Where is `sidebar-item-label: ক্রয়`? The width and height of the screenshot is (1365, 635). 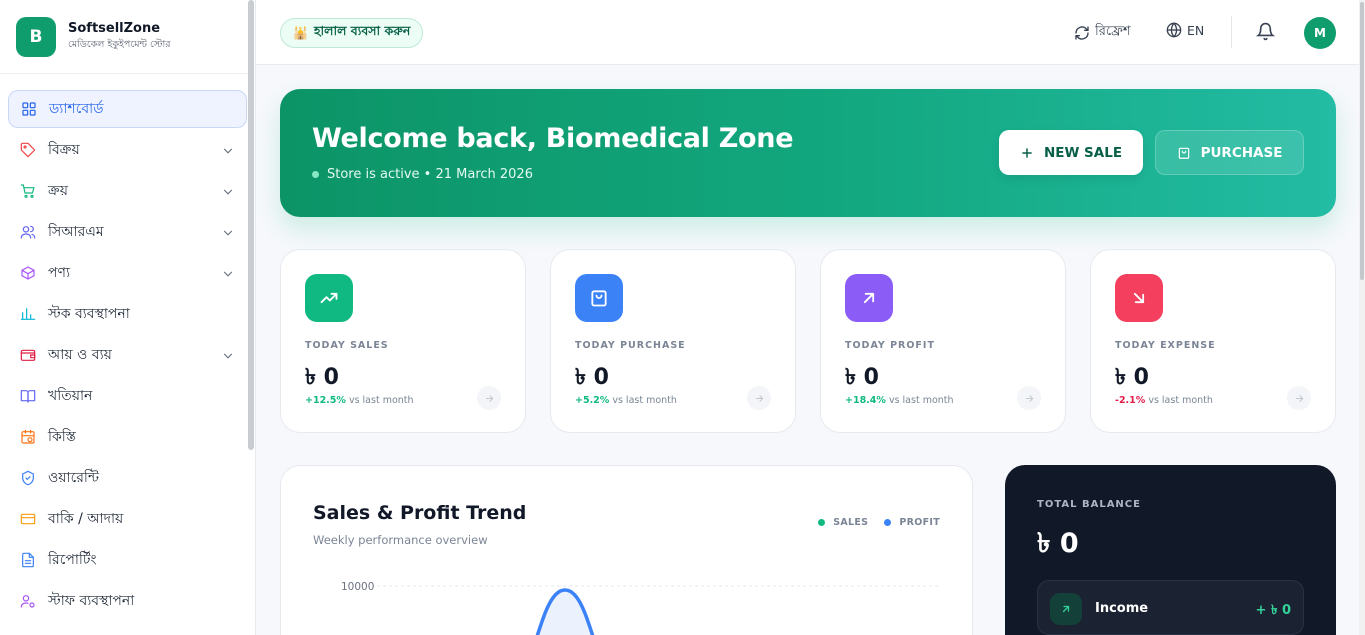
sidebar-item-label: ক্রয় is located at coordinates (58, 191).